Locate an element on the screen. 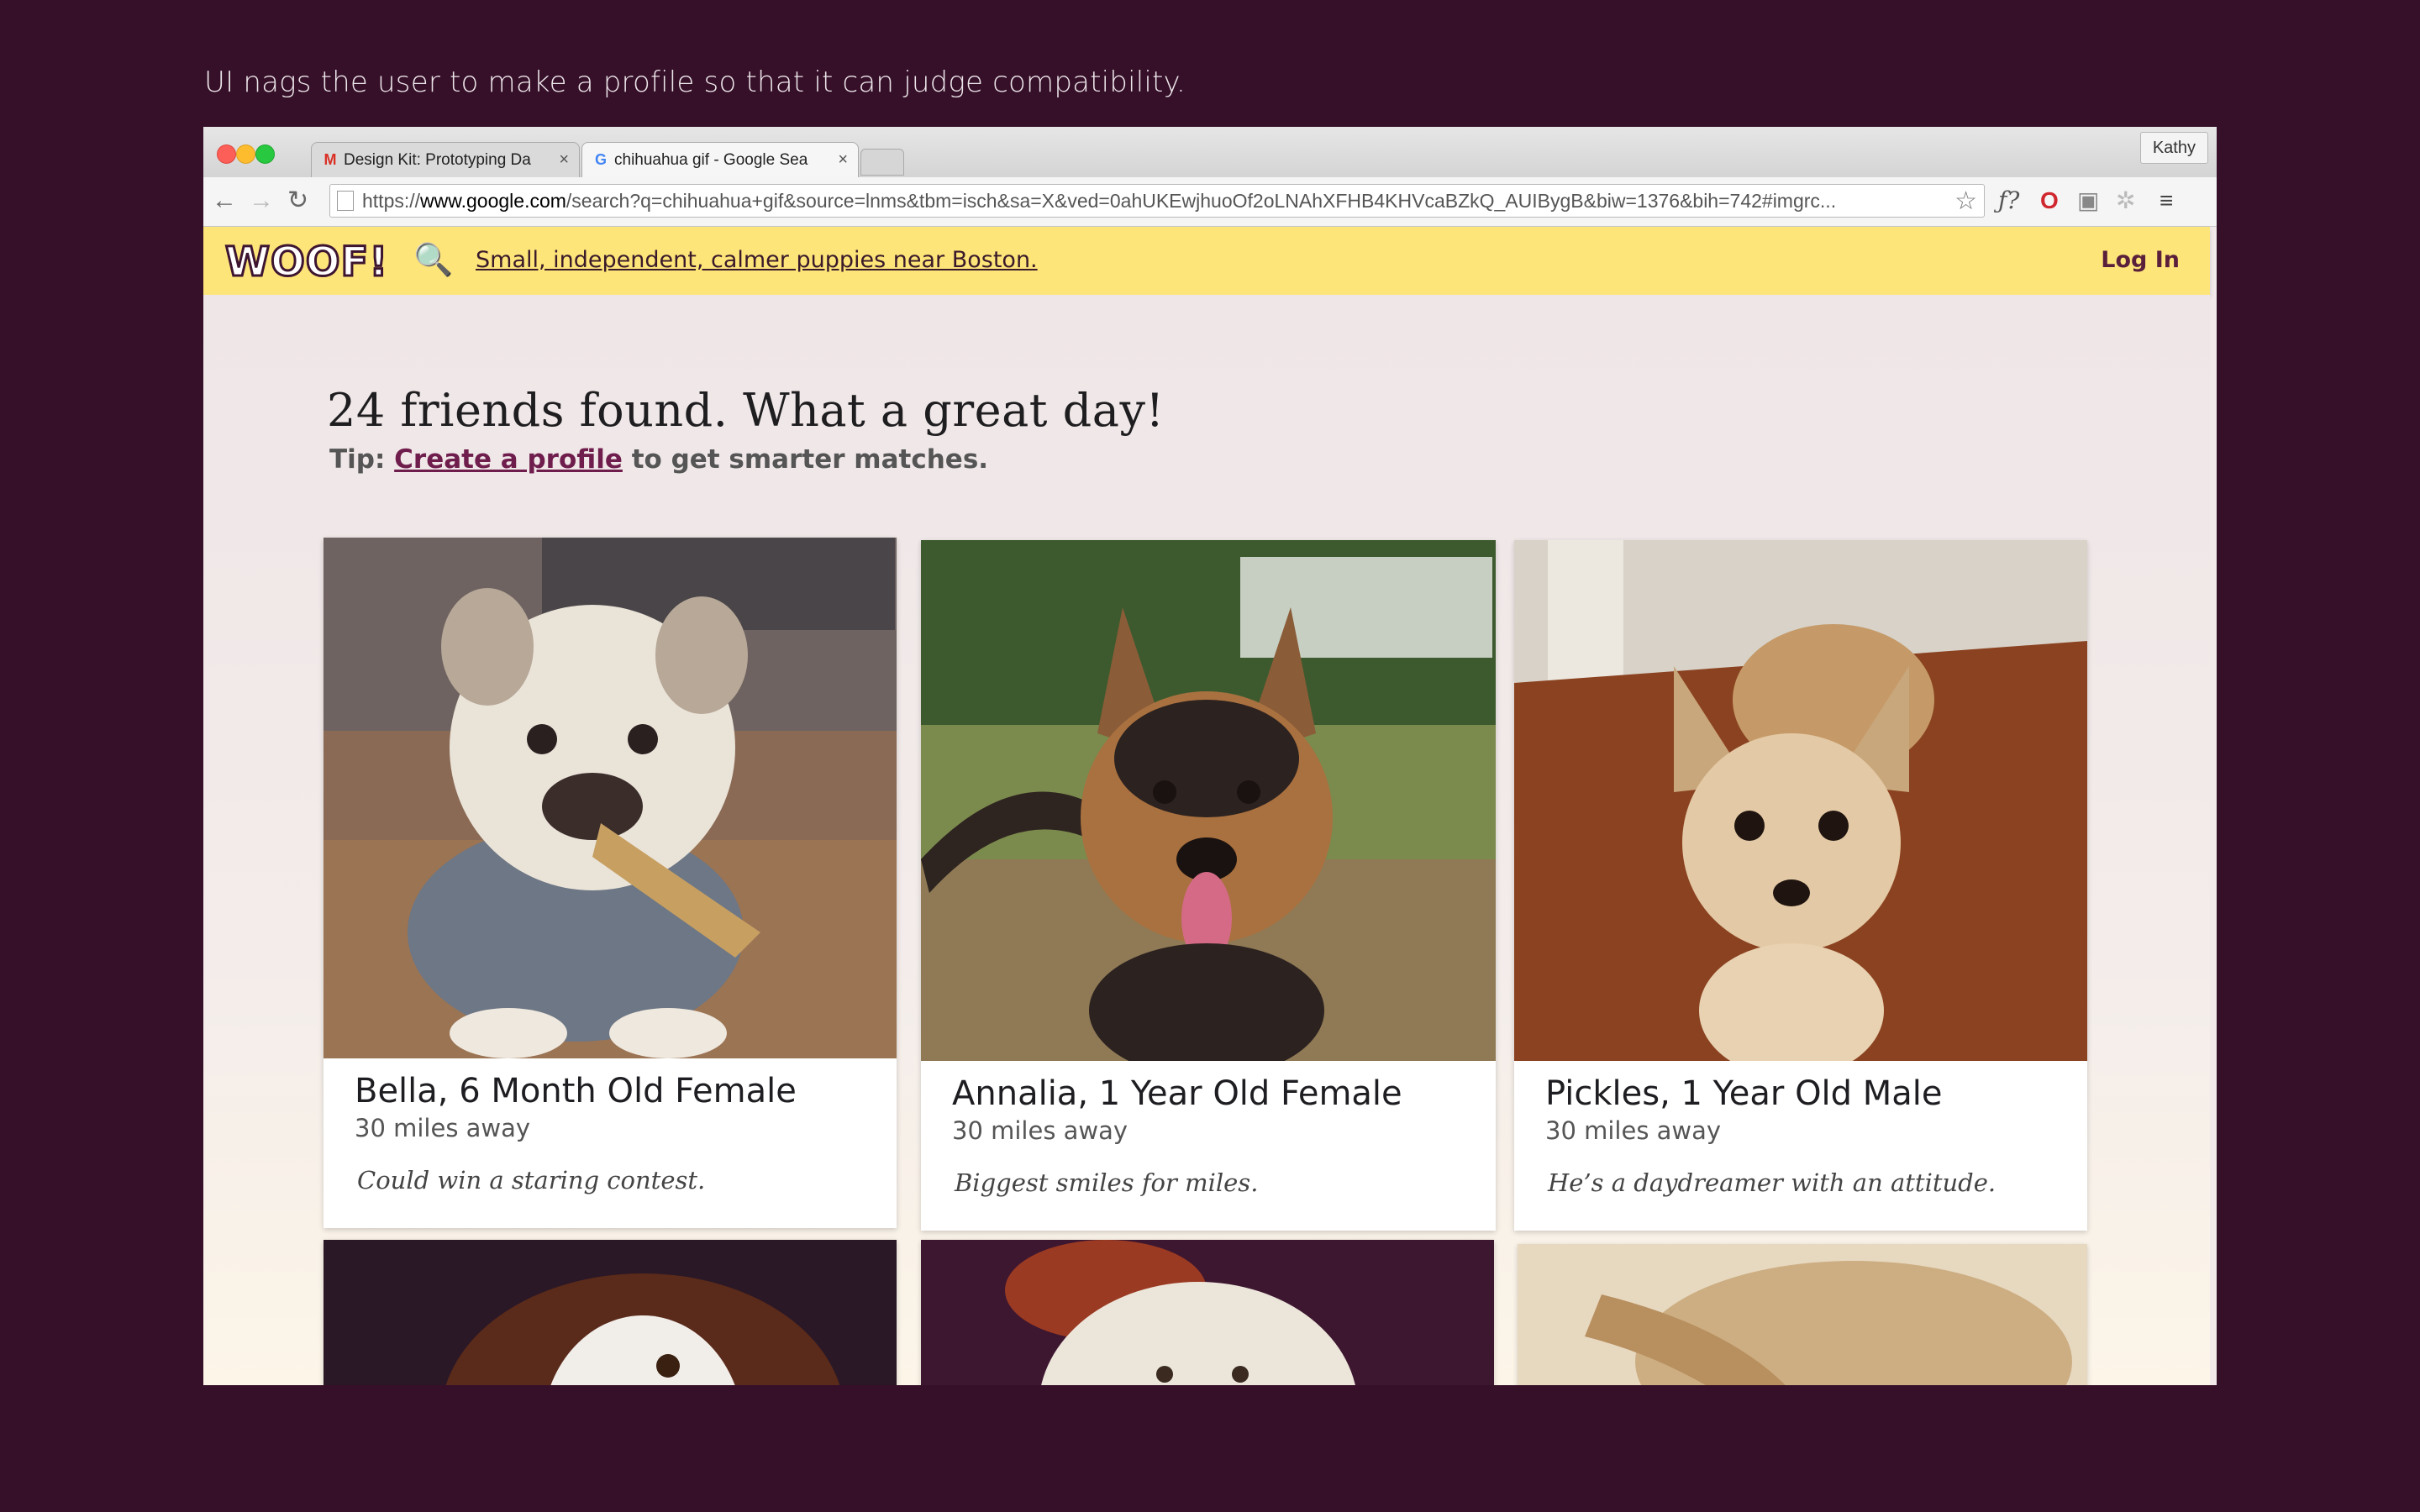 Image resolution: width=2420 pixels, height=1512 pixels. dog-photo-aussie is located at coordinates (611, 1312).